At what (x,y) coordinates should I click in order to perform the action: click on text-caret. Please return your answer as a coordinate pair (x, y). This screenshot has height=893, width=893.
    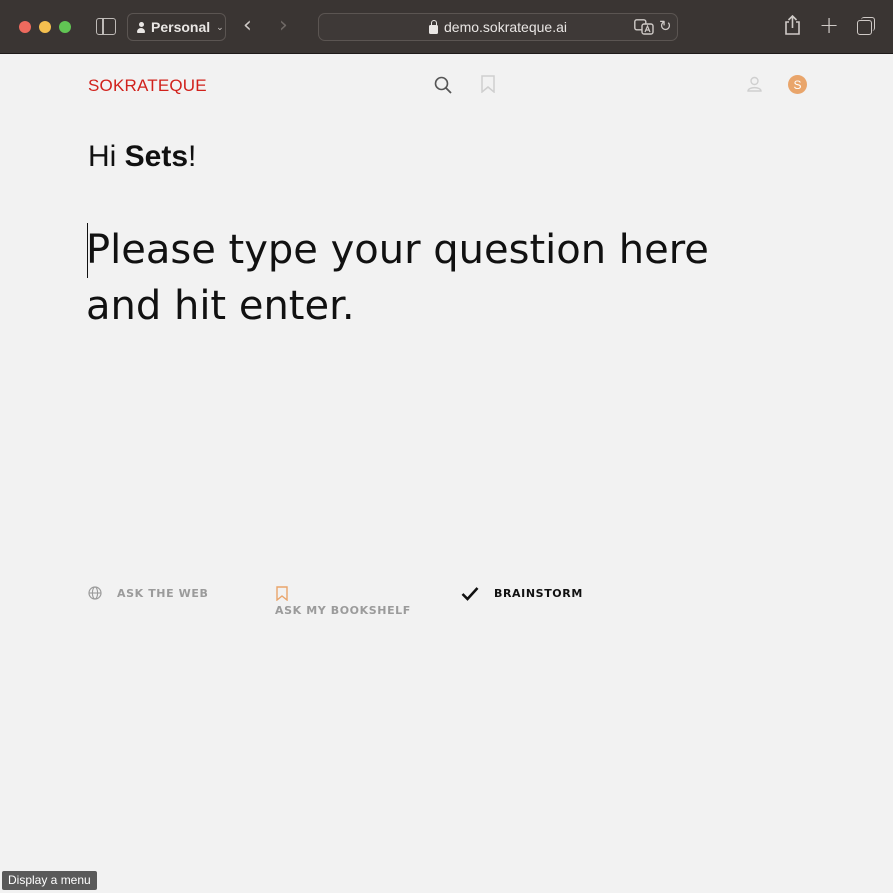
    Looking at the image, I should click on (87, 250).